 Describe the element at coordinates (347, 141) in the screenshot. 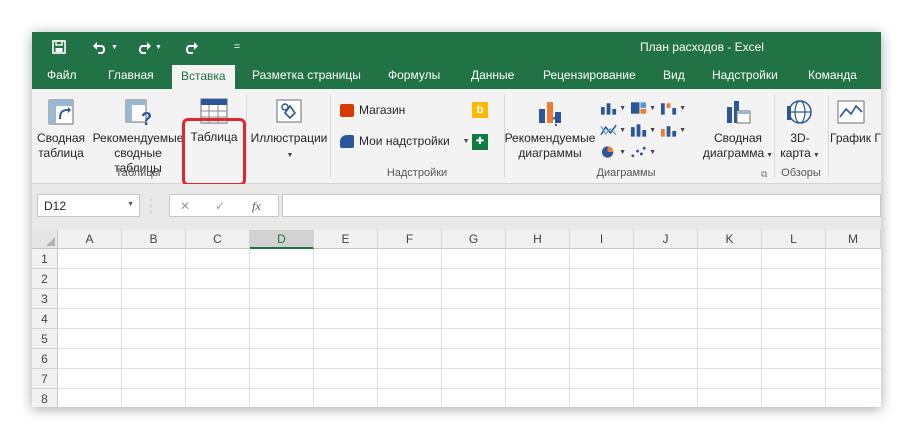

I see `my-addins-icon` at that location.